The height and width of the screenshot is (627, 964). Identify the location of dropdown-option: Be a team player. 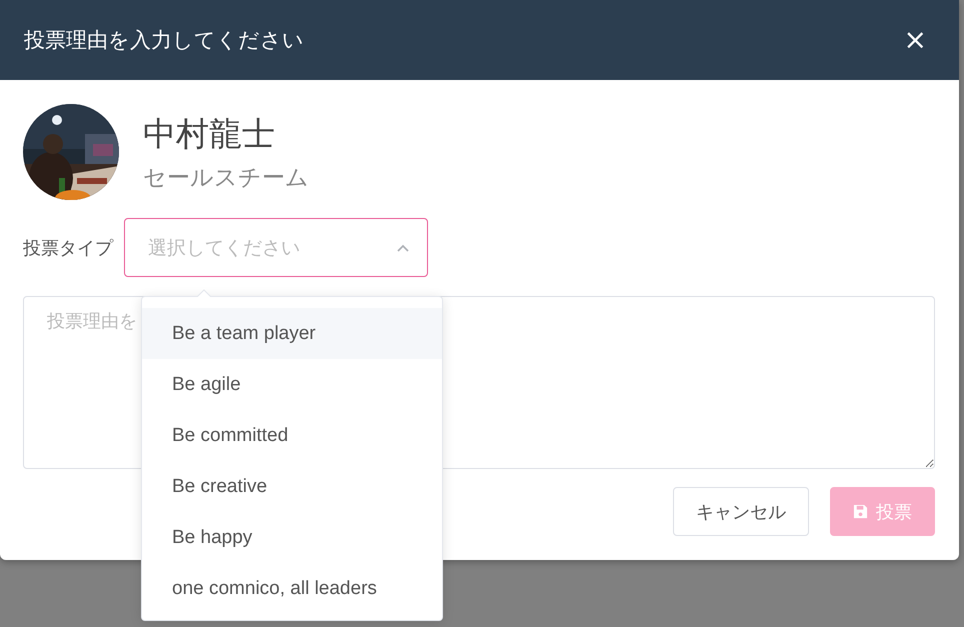
(292, 333).